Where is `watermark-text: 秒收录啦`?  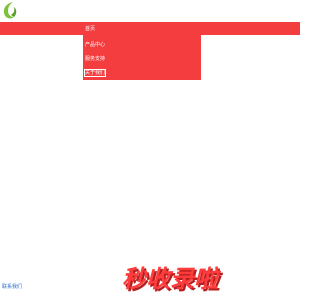
watermark-text: 秒收录啦 is located at coordinates (172, 279).